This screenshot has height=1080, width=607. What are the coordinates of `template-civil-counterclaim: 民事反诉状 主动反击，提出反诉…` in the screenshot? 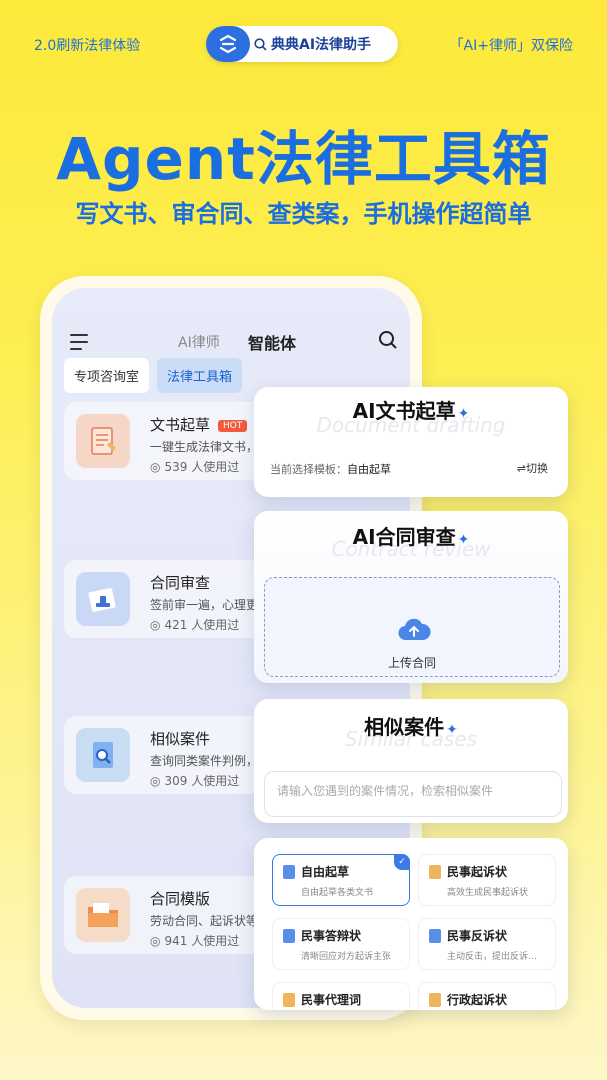 It's located at (487, 944).